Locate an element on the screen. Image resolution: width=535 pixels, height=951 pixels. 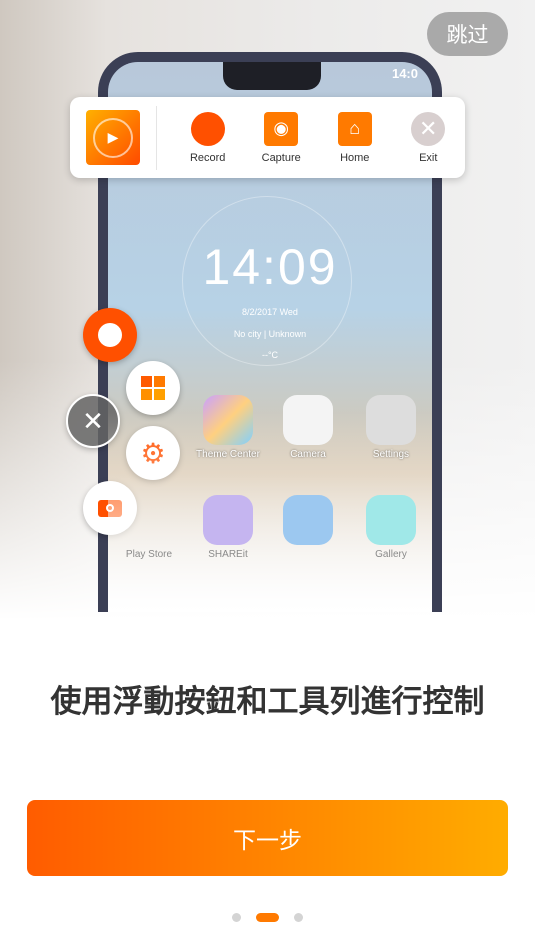
app-label: Gallery is located at coordinates (391, 554).